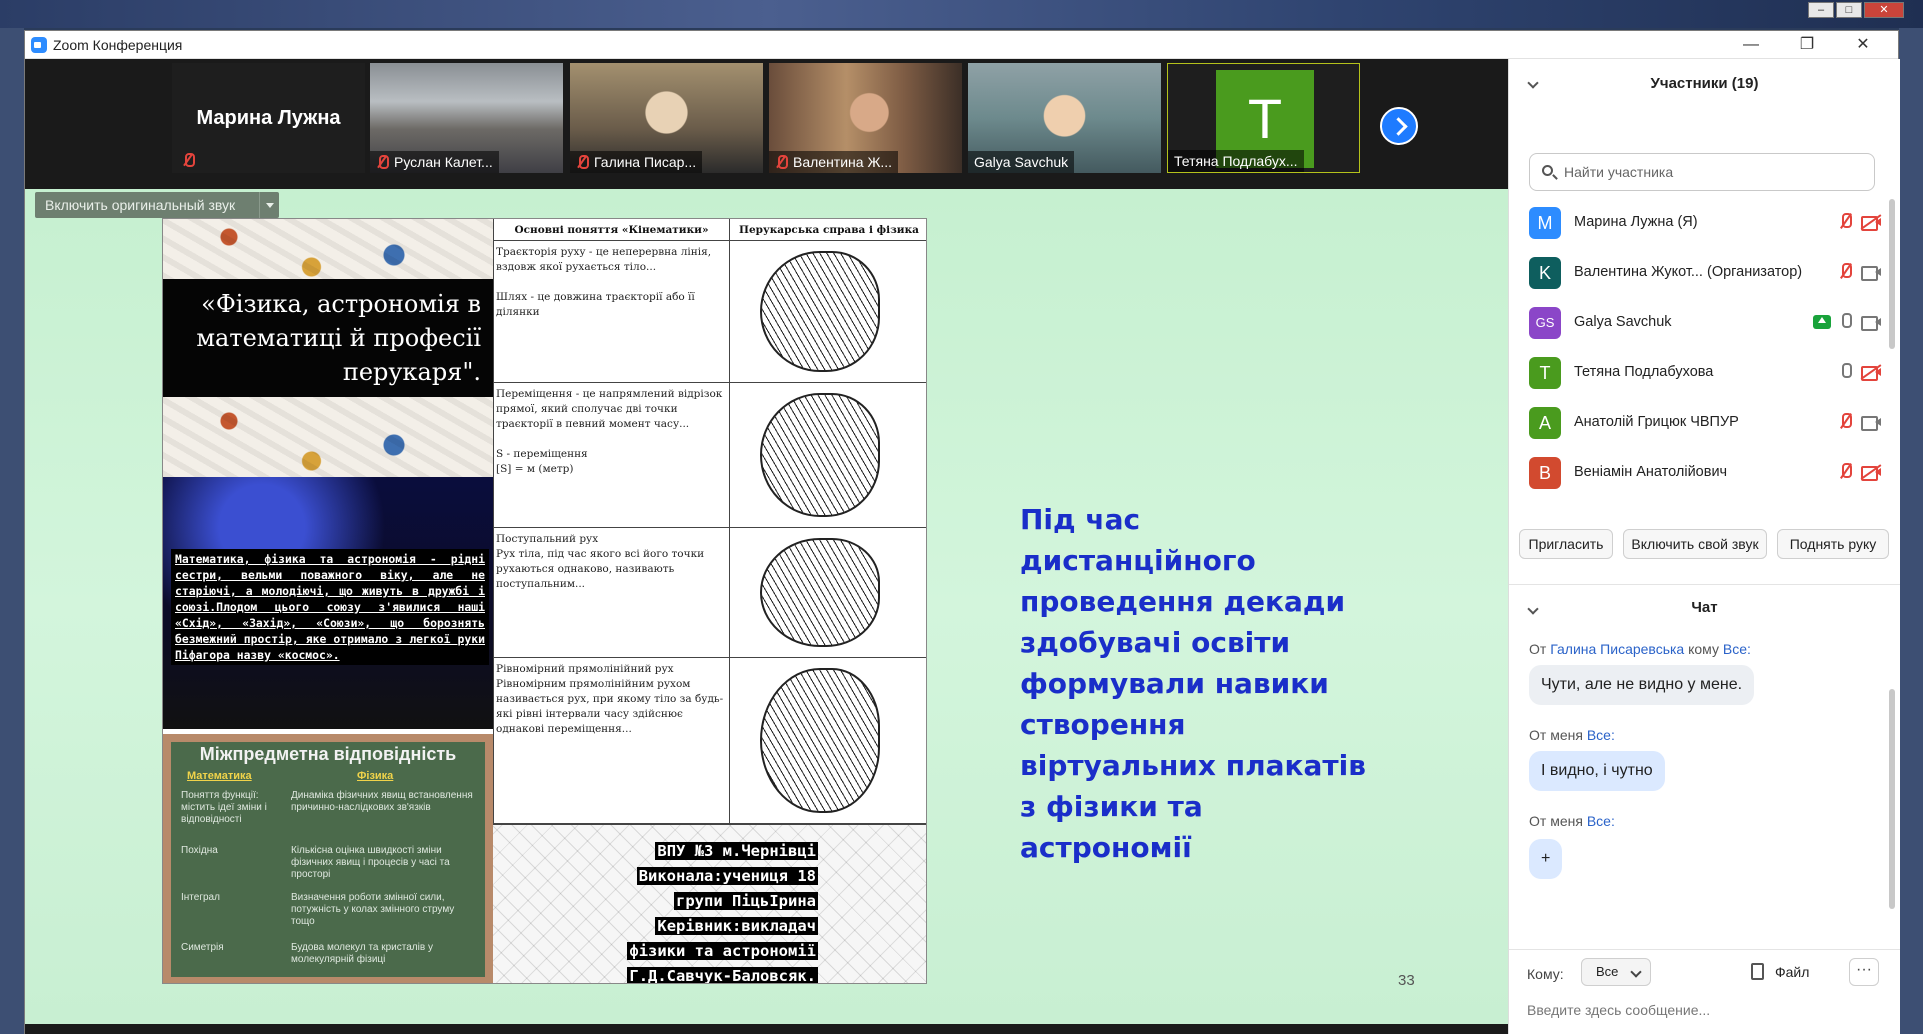 This screenshot has height=1034, width=1923. What do you see at coordinates (736, 926) in the screenshot?
I see `credit-line: Керівник:викладач` at bounding box center [736, 926].